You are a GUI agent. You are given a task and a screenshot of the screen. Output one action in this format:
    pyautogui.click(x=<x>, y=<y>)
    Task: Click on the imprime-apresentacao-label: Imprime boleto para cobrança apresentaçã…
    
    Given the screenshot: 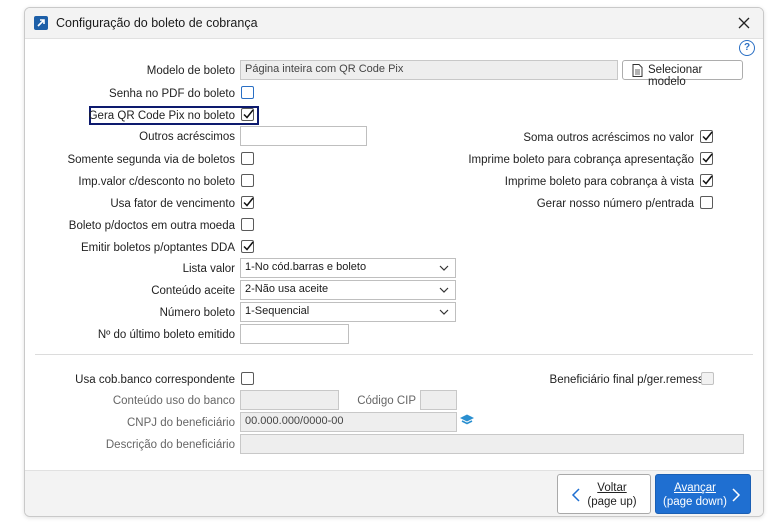 What is the action you would take?
    pyautogui.click(x=581, y=160)
    